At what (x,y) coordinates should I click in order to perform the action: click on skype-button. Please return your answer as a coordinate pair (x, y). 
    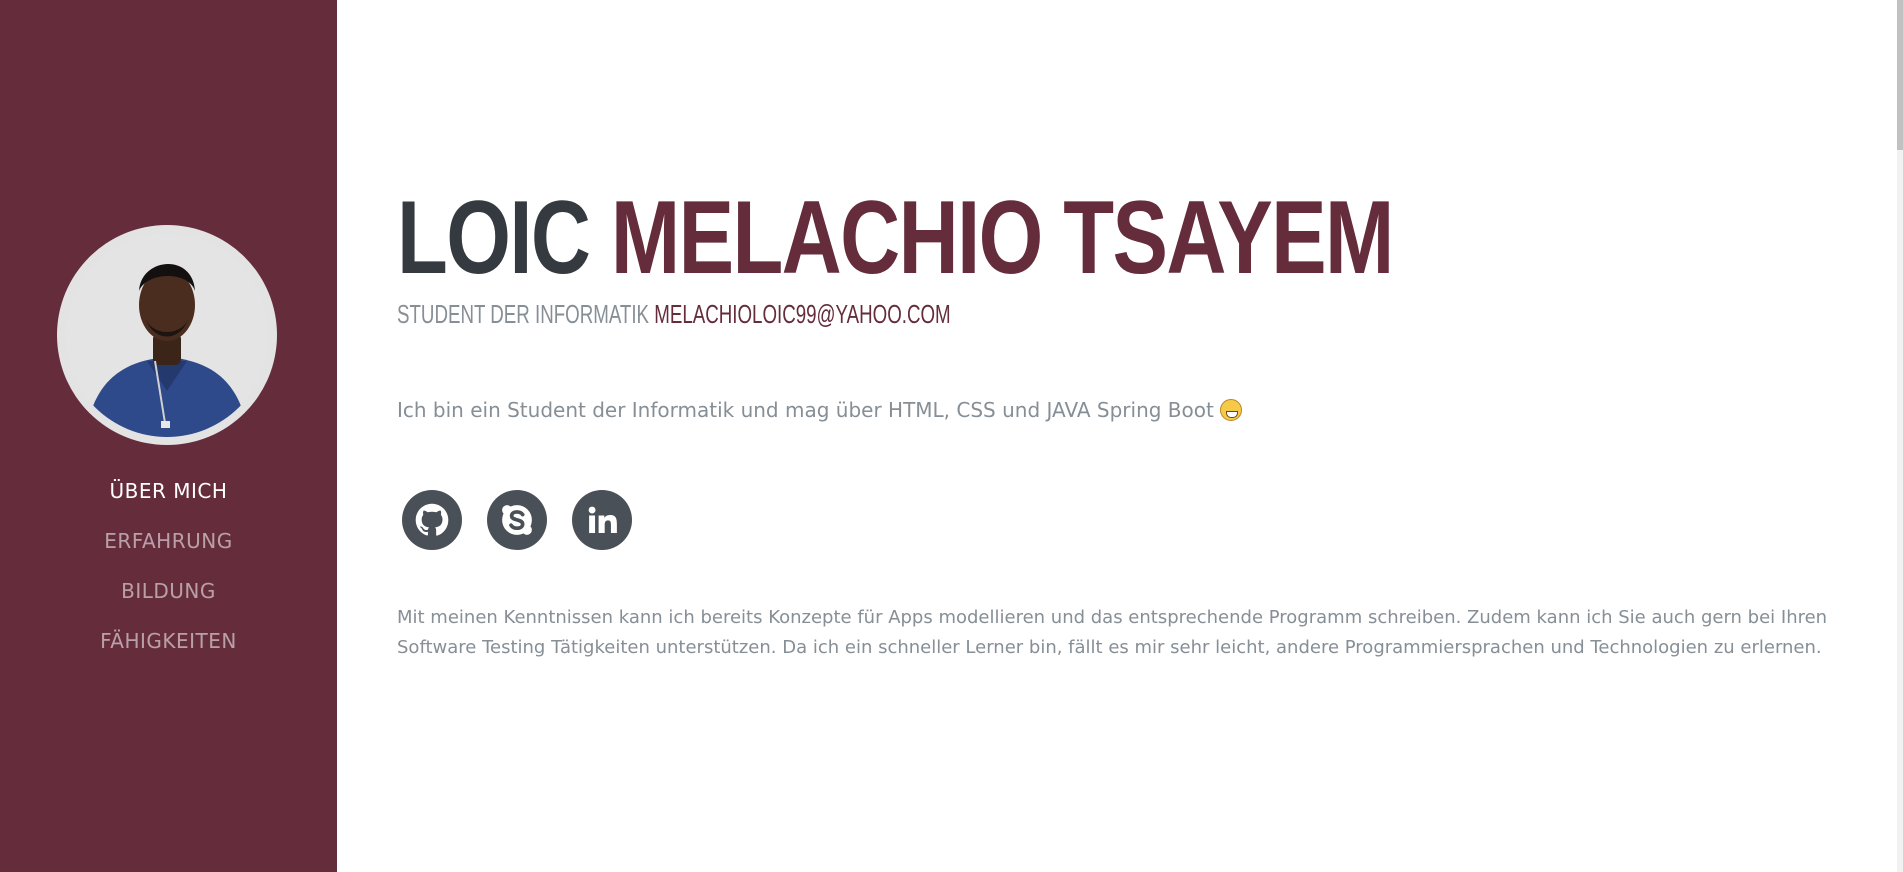
    Looking at the image, I should click on (517, 520).